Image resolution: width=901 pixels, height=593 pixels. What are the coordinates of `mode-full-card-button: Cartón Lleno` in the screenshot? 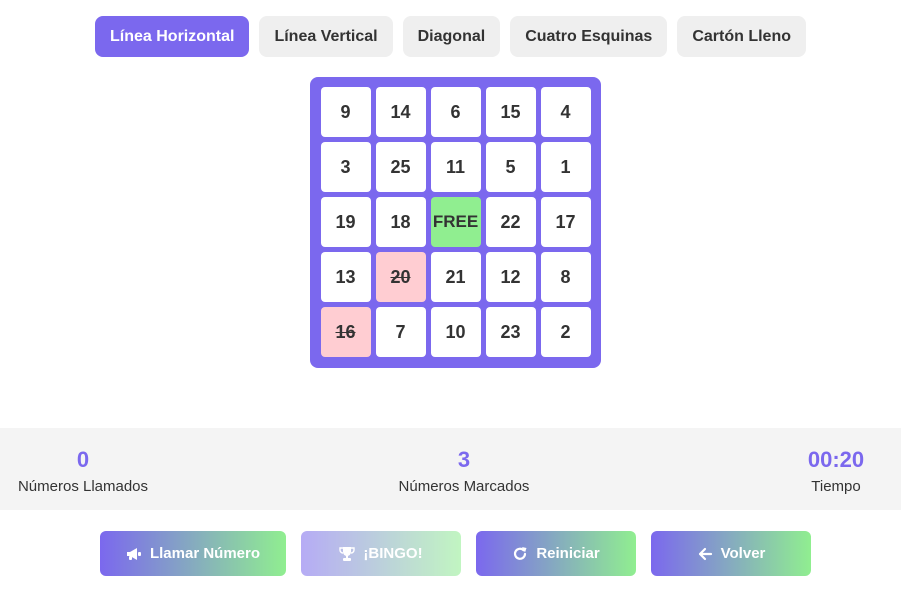 It's located at (741, 36).